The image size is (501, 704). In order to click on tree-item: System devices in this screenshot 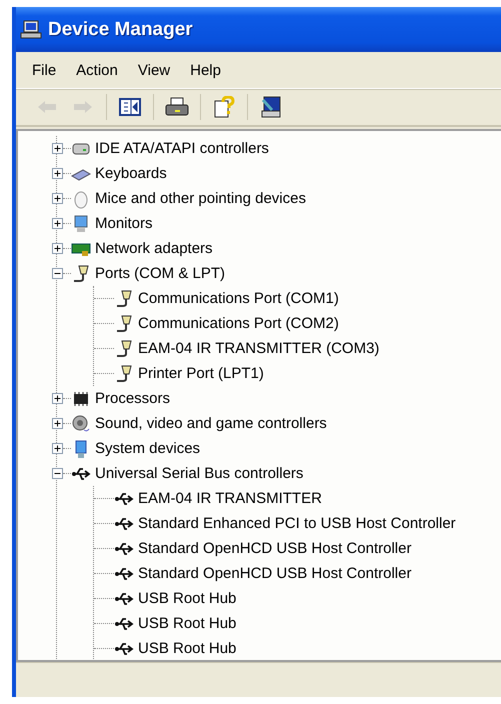, I will do `click(145, 448)`.